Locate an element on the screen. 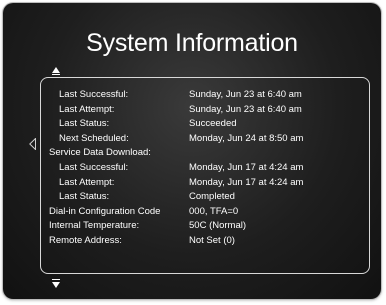 The width and height of the screenshot is (386, 305). scroll-down-icon is located at coordinates (56, 285).